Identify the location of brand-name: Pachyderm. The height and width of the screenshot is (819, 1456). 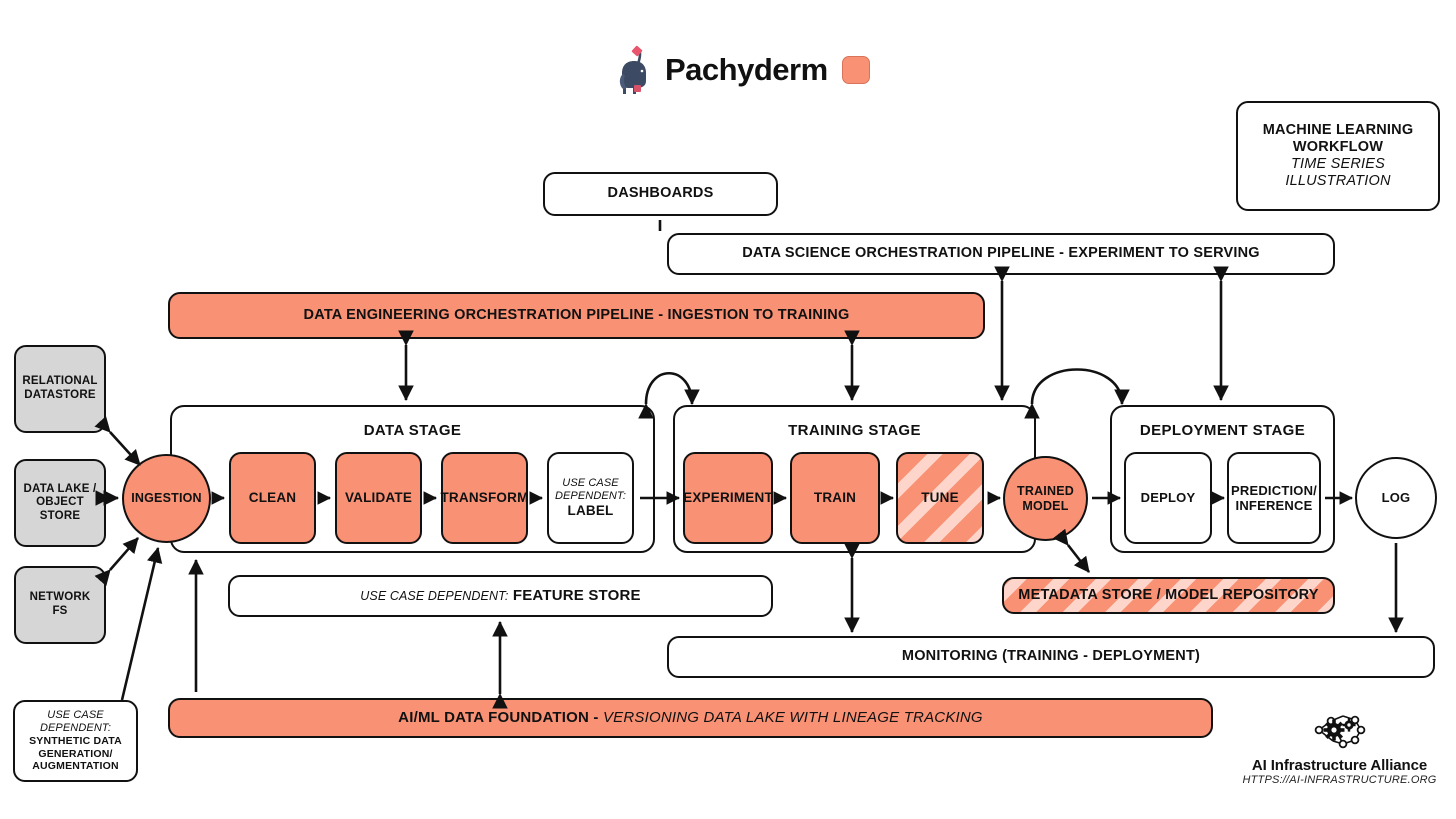
(746, 69).